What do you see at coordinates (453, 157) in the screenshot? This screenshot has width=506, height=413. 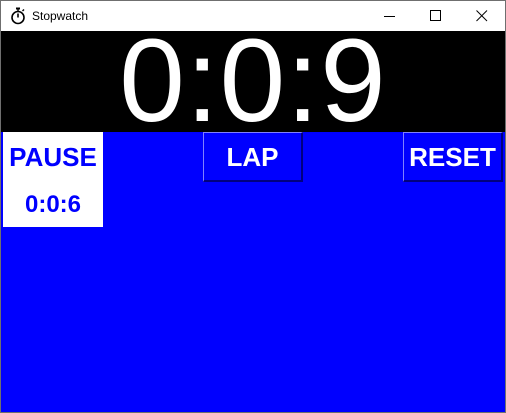 I see `reset-button: RESET` at bounding box center [453, 157].